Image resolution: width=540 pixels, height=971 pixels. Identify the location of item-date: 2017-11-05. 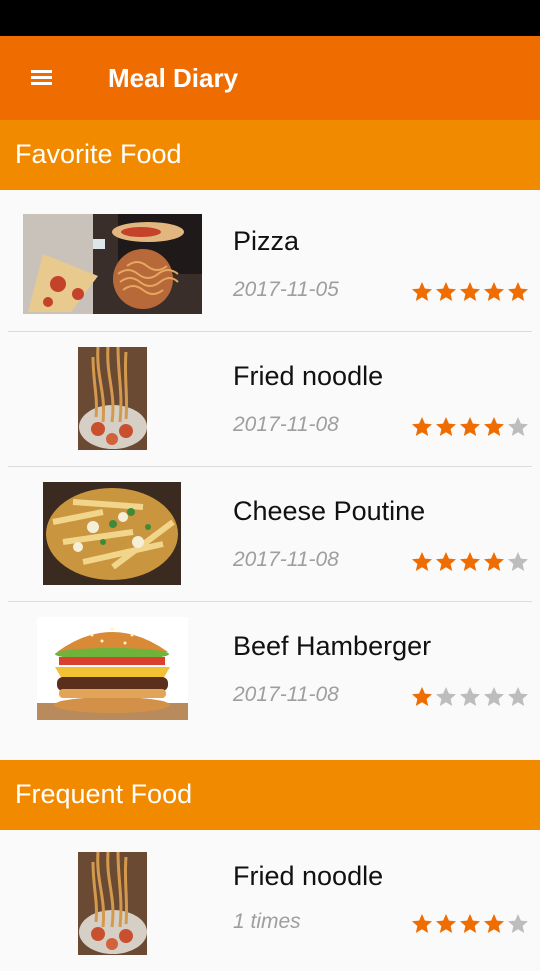
(286, 289).